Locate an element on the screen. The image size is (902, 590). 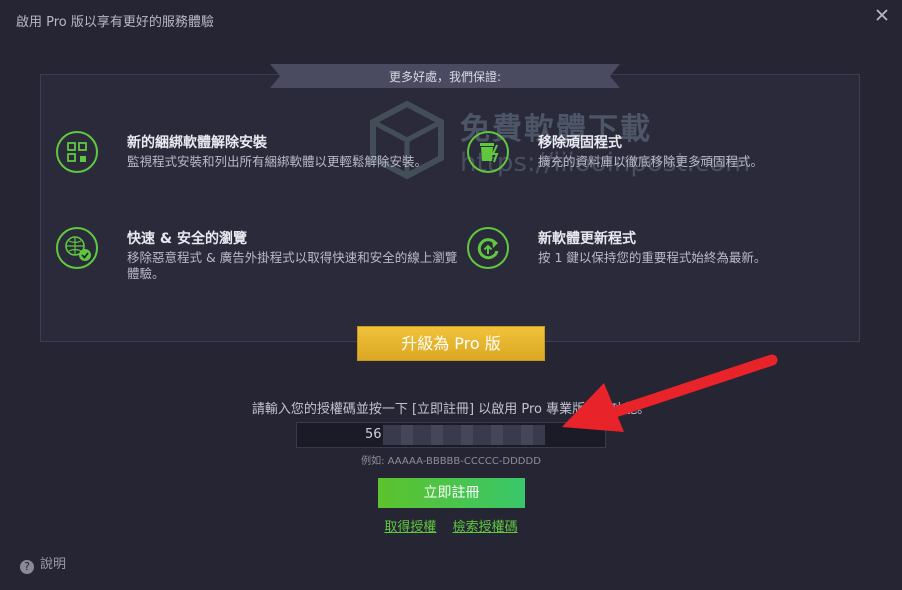
trash-icon is located at coordinates (488, 152).